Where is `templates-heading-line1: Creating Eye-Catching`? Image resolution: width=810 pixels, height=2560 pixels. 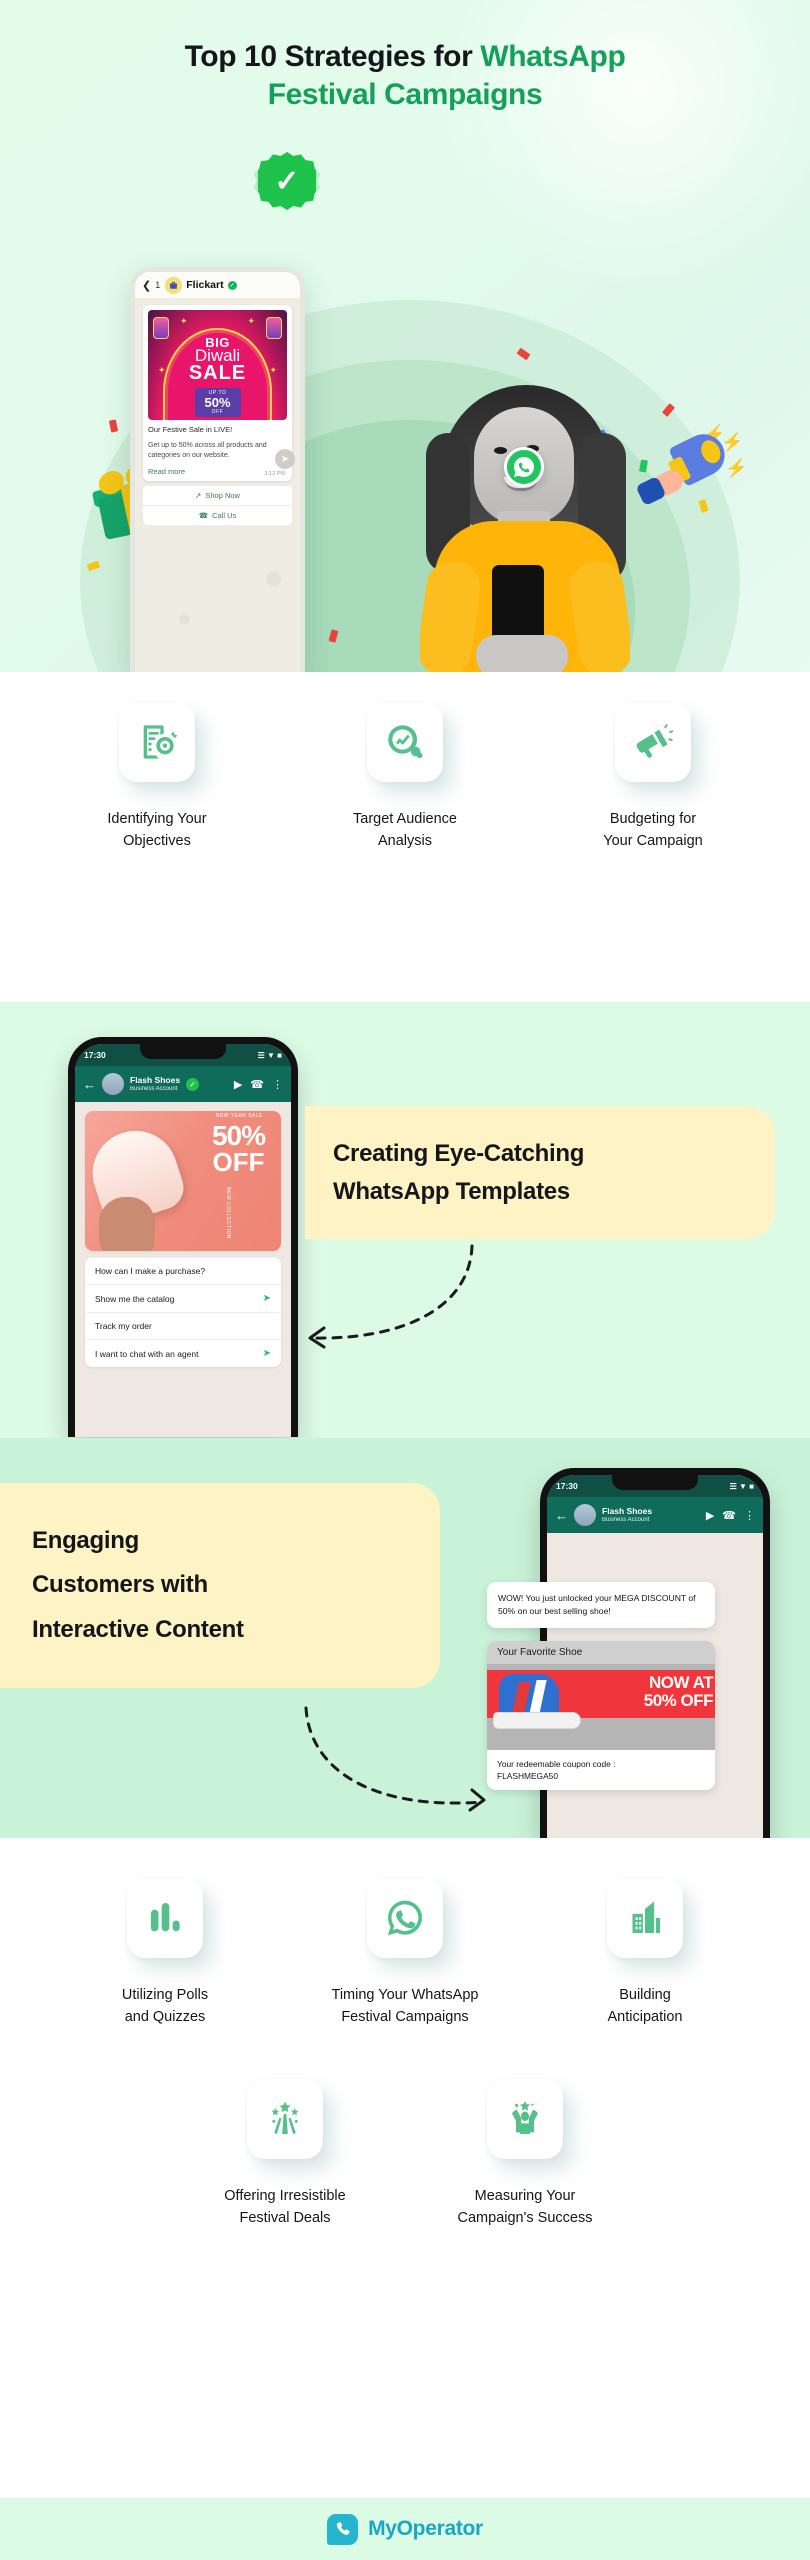 templates-heading-line1: Creating Eye-Catching is located at coordinates (459, 1154).